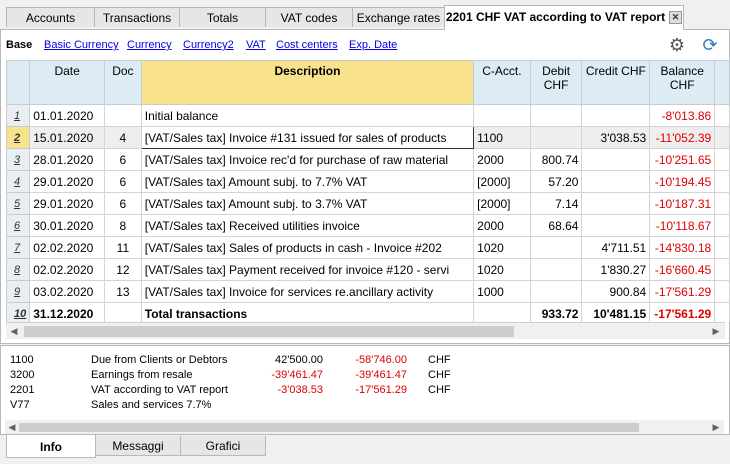  I want to click on cell-debit-total: 933.72, so click(556, 312).